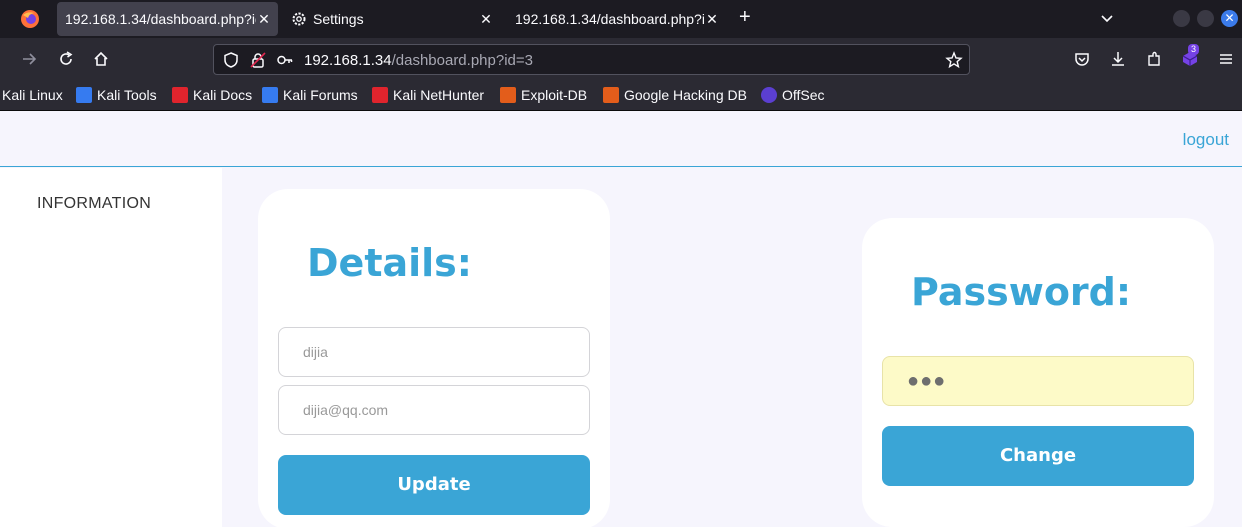 The width and height of the screenshot is (1242, 527). I want to click on bookmark-label: Google Hacking DB, so click(685, 95).